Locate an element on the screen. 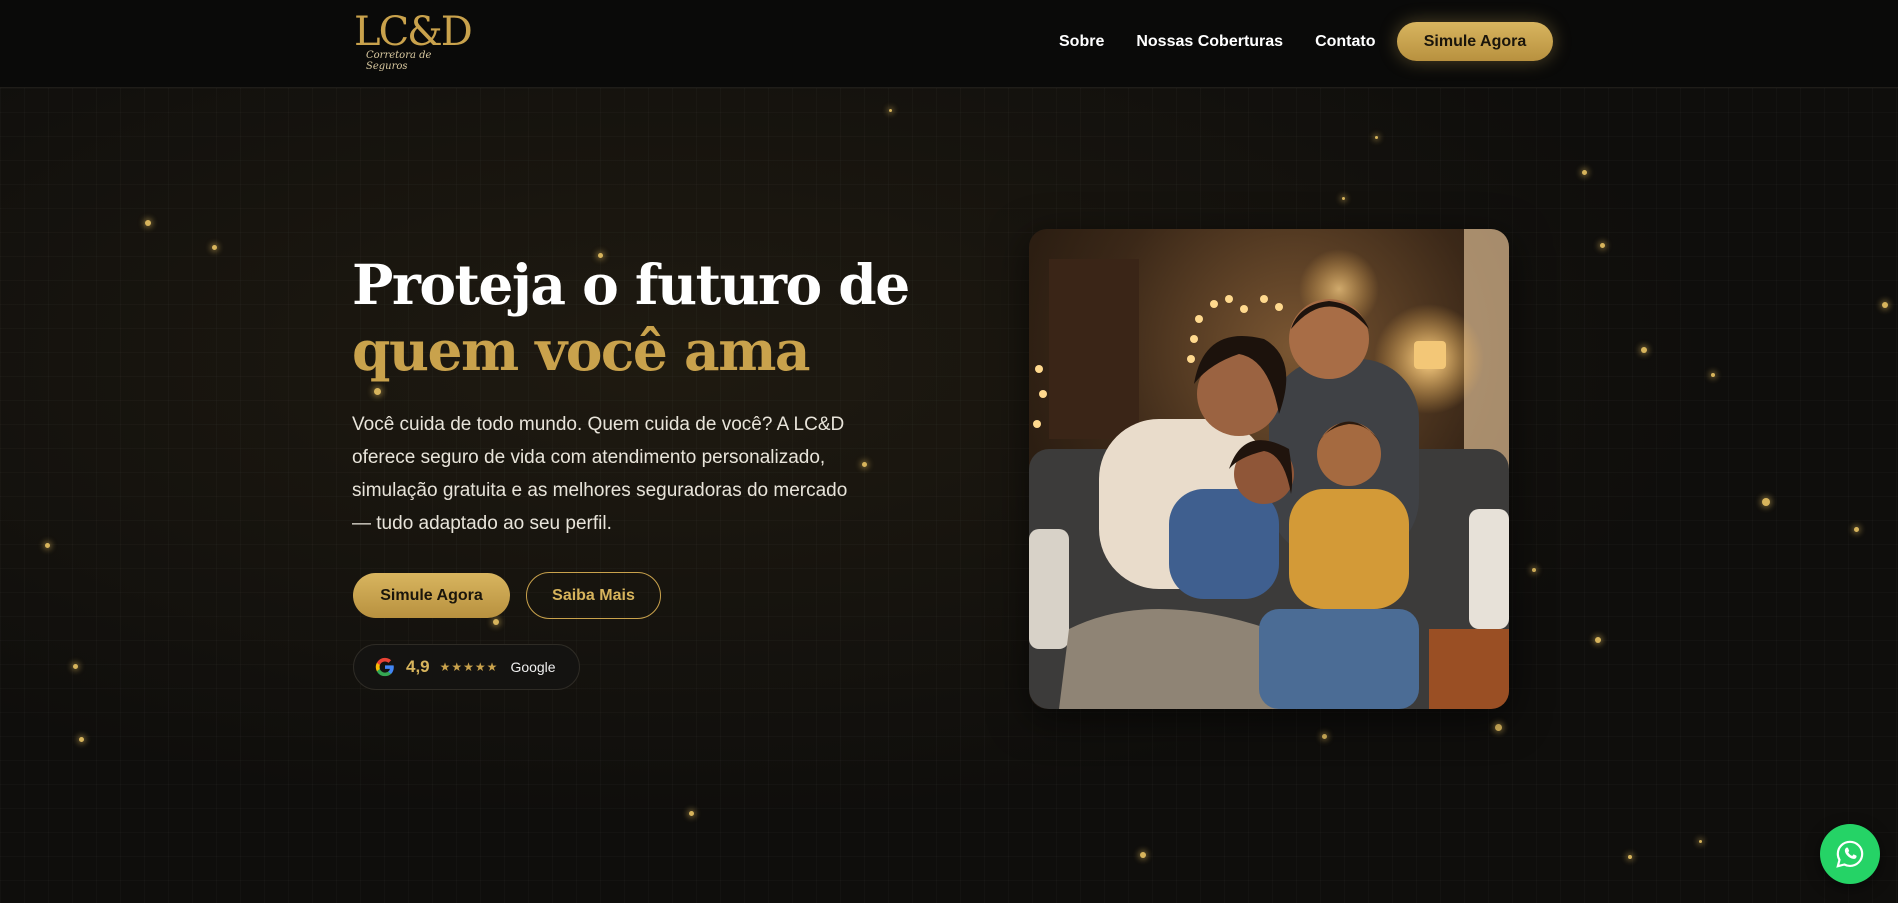 The width and height of the screenshot is (1898, 903). hero-title-line2: quem você ama is located at coordinates (581, 350).